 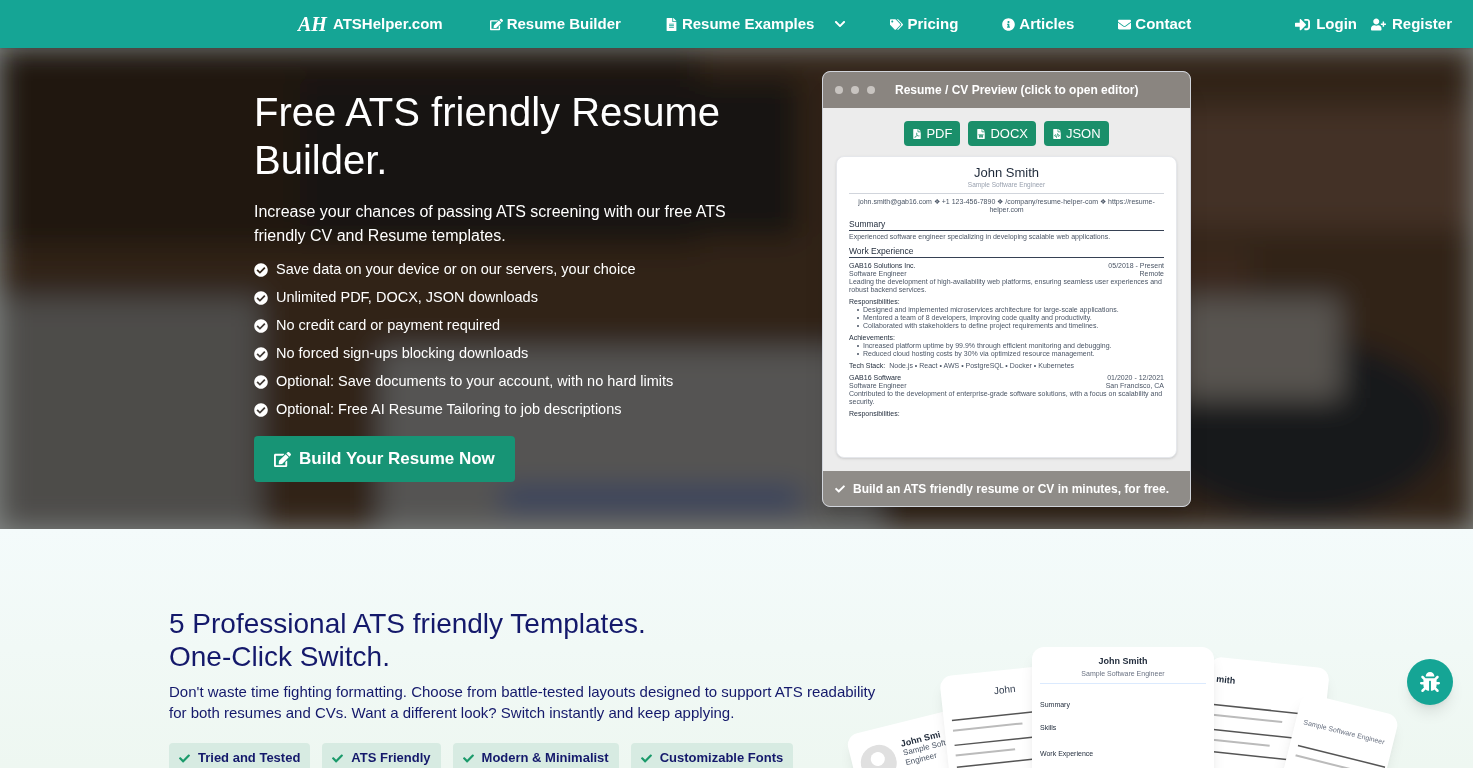 What do you see at coordinates (456, 270) in the screenshot?
I see `feature-text: Save data on your device or on our servers, your choice` at bounding box center [456, 270].